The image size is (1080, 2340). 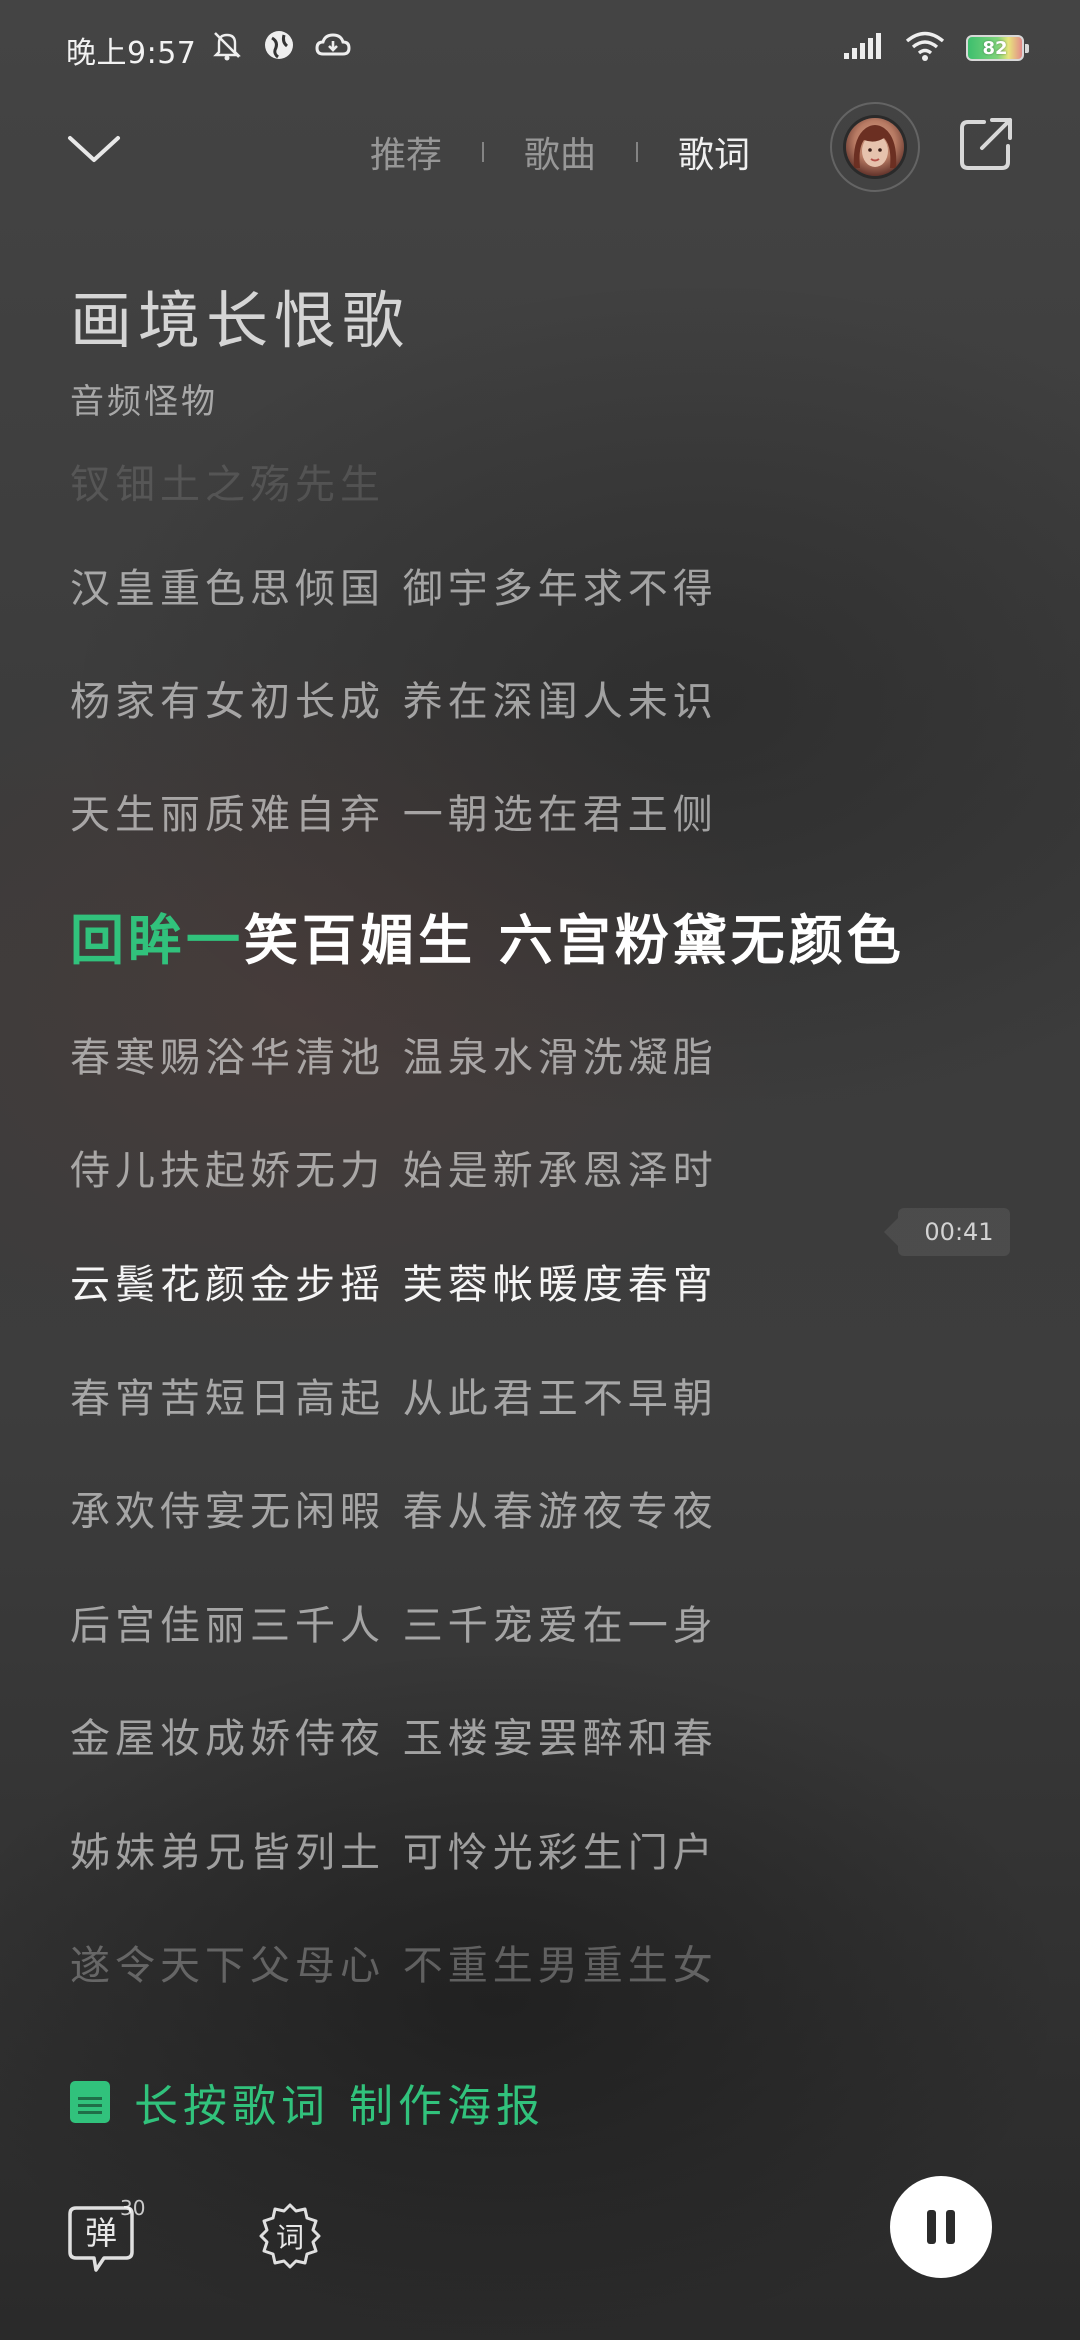 I want to click on lyric-line: 天生丽质难自弃 一朝选在君王侧, so click(x=394, y=811).